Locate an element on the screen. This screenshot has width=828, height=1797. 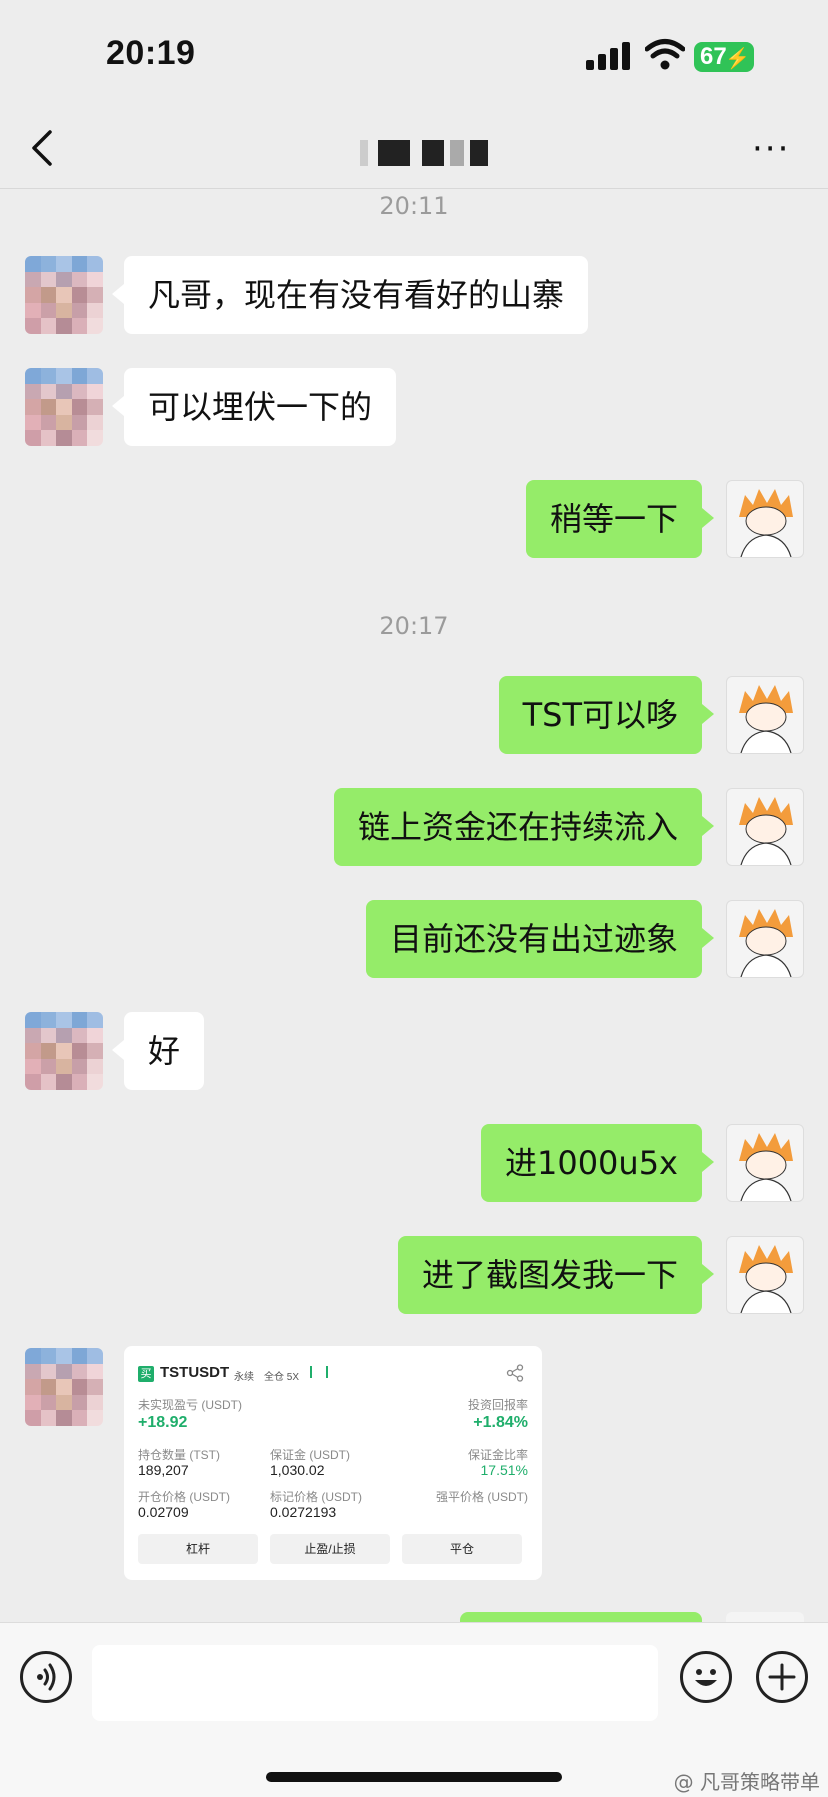
leverage-button: 杠杆 is located at coordinates (198, 1549).